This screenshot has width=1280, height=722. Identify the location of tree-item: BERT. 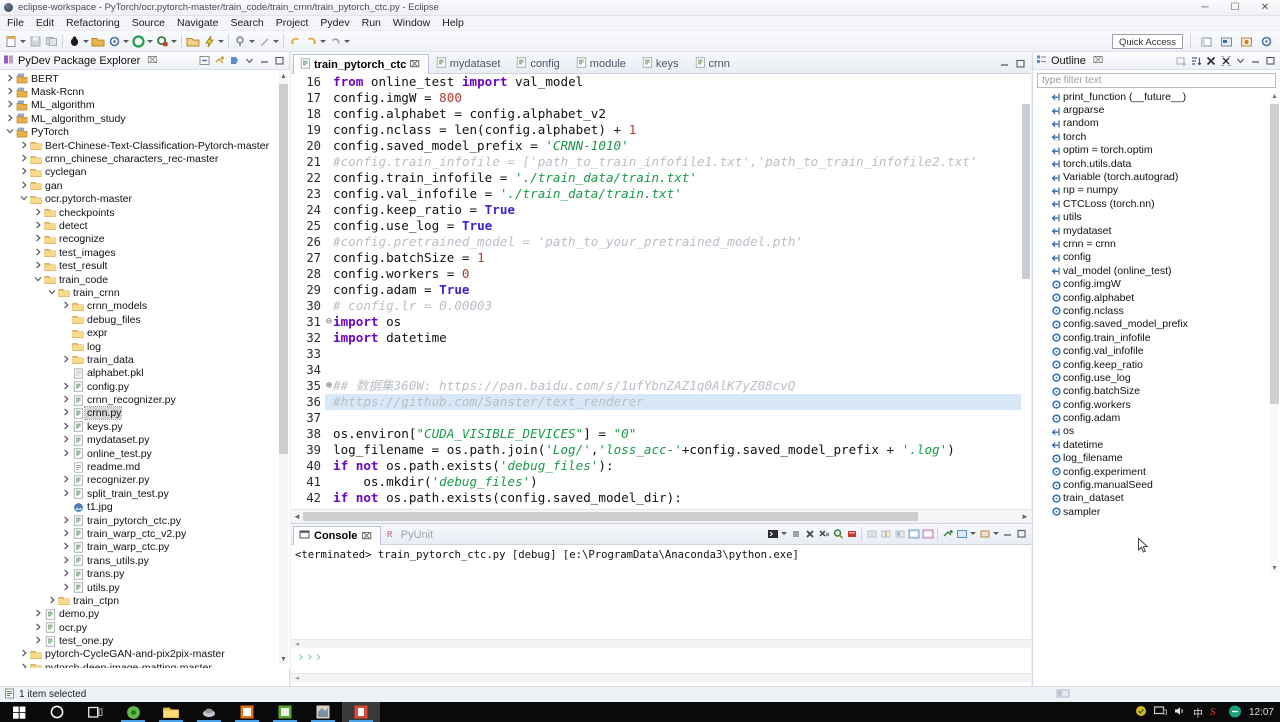
(145, 78).